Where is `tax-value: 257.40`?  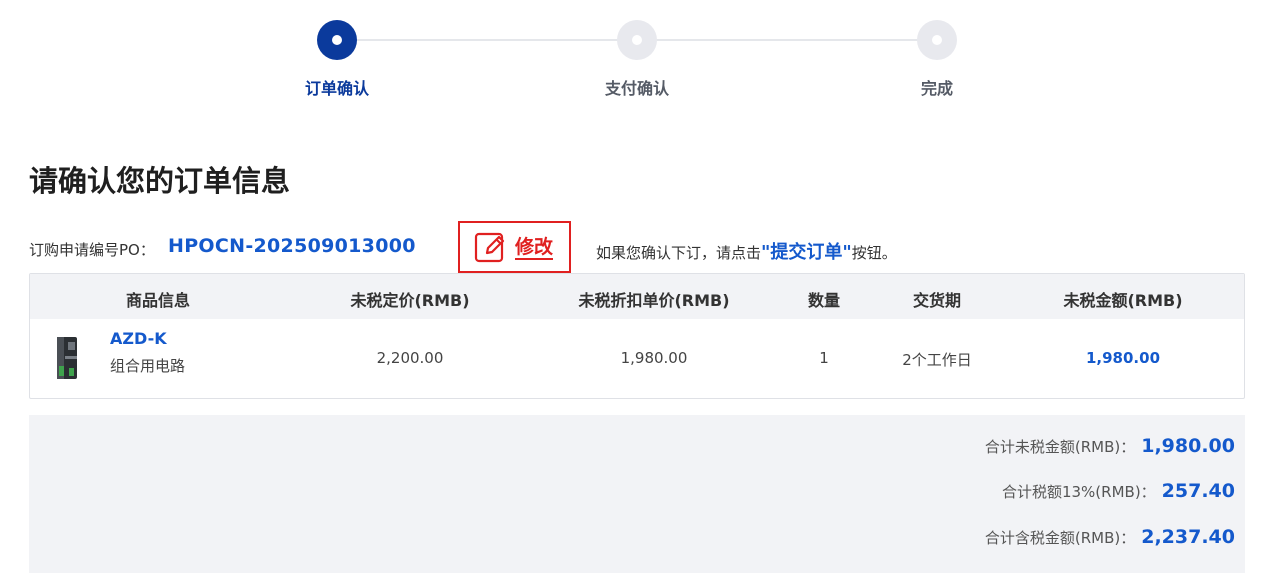 tax-value: 257.40 is located at coordinates (1198, 491).